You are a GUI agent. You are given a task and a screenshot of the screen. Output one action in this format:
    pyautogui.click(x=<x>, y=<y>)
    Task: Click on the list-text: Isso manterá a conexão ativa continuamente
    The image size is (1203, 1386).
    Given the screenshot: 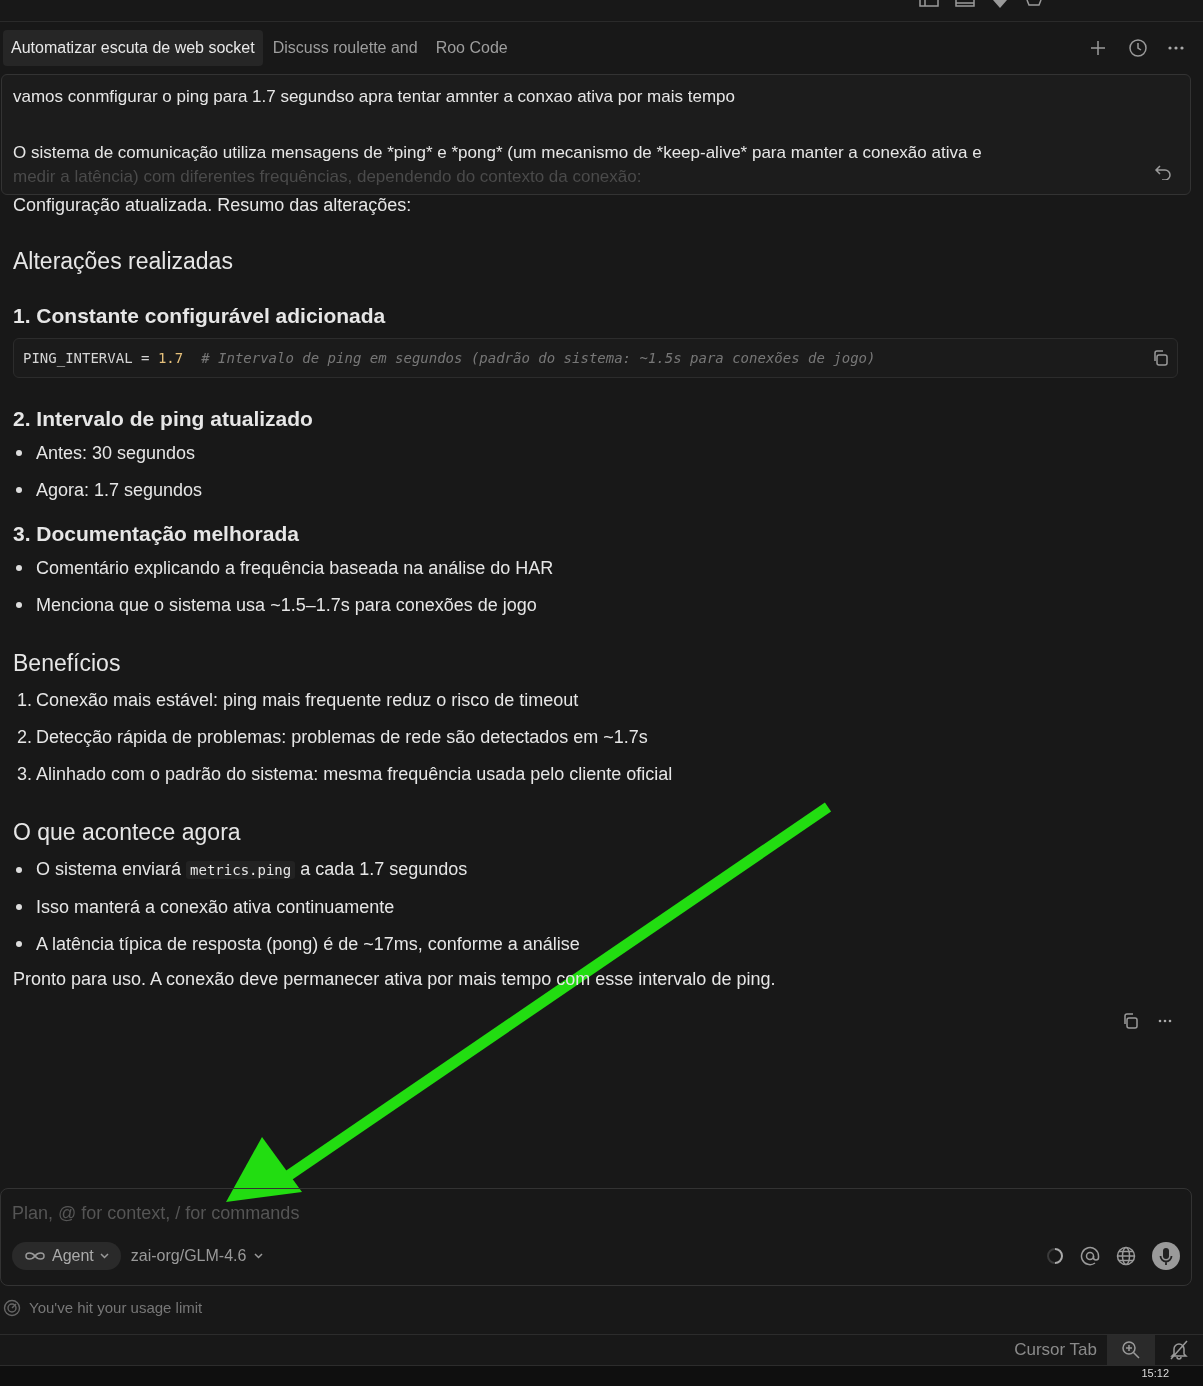 What is the action you would take?
    pyautogui.click(x=215, y=907)
    